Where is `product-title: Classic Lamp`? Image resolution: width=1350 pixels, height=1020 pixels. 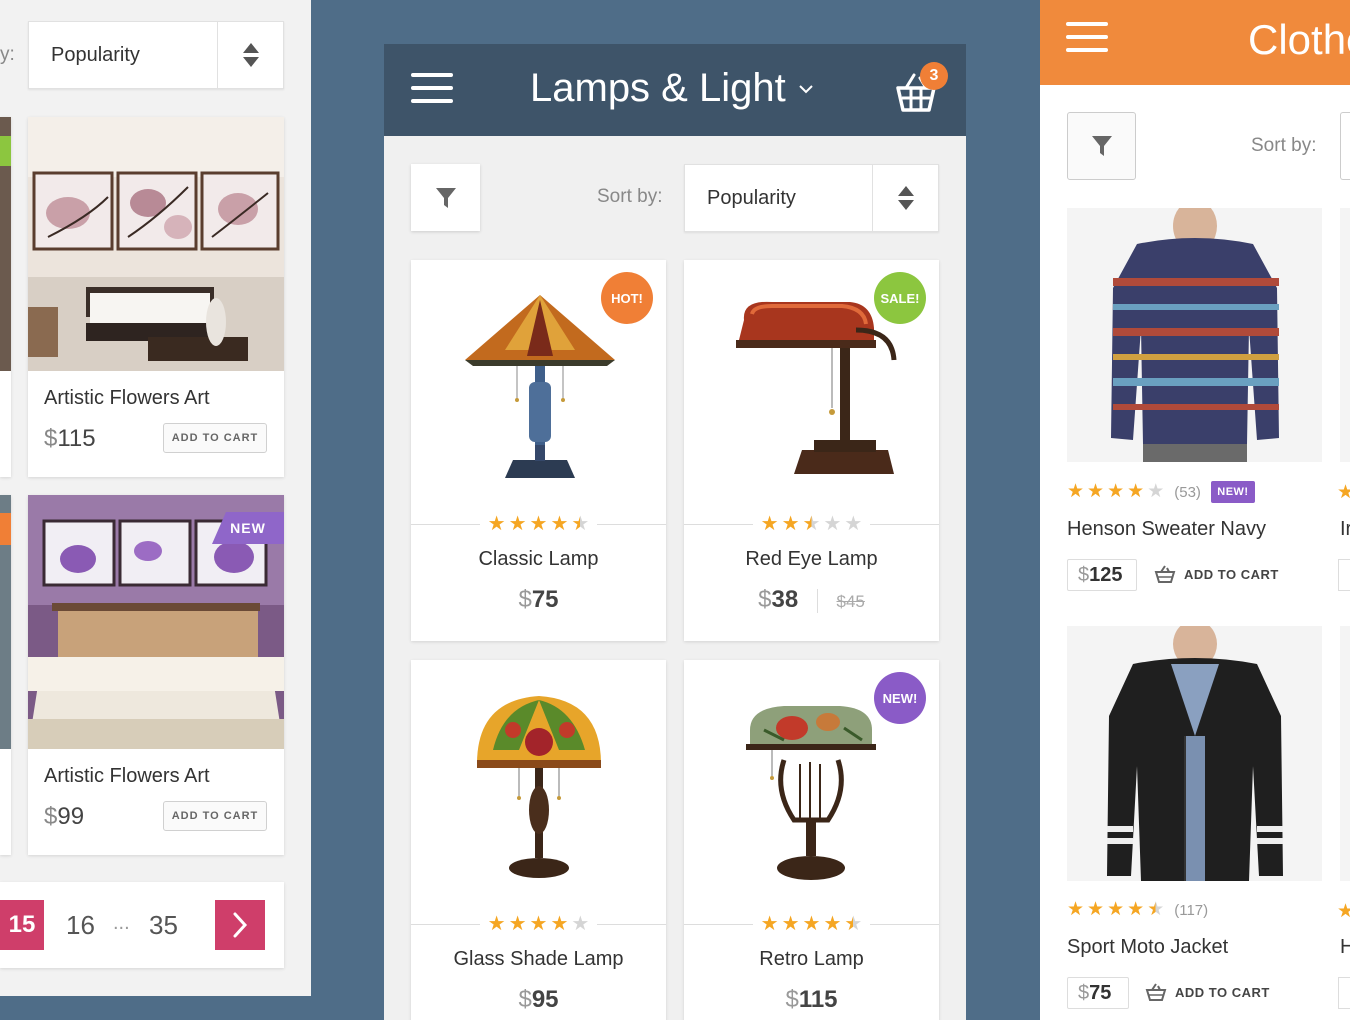 product-title: Classic Lamp is located at coordinates (538, 559).